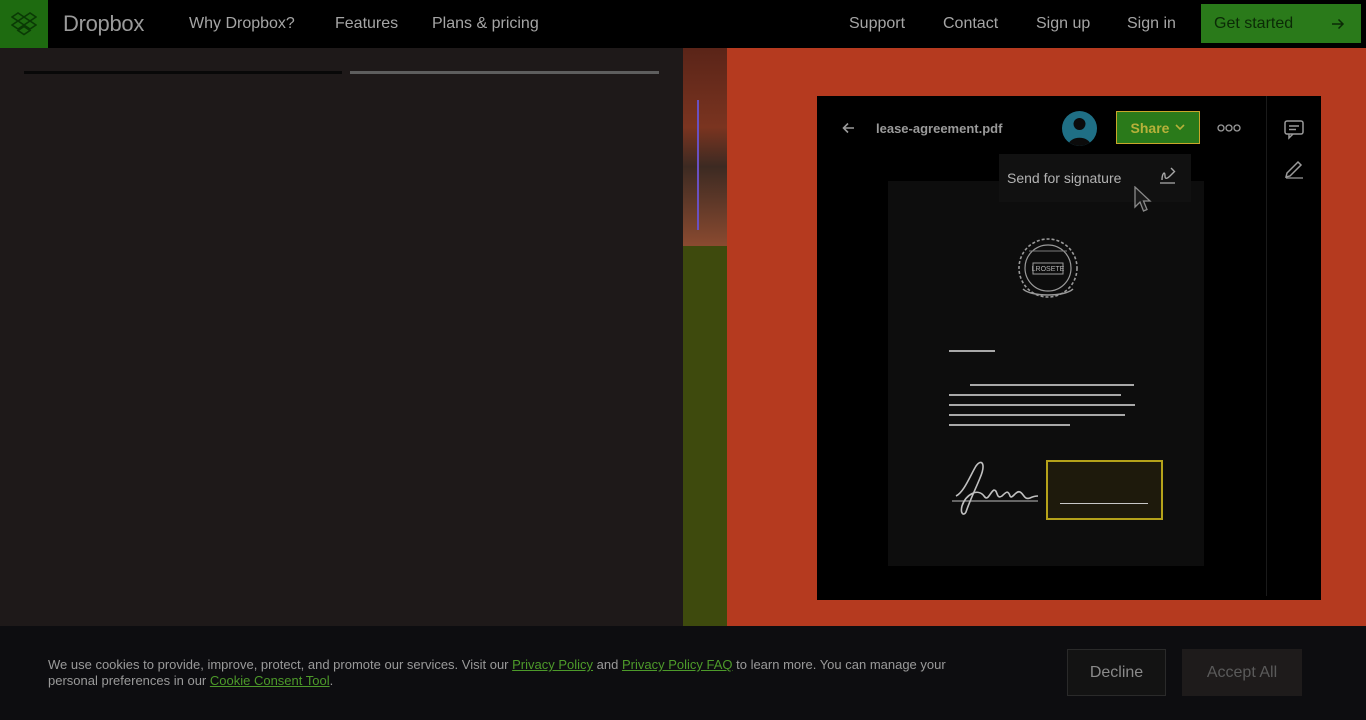 This screenshot has width=1366, height=720. I want to click on strip-photo, so click(705, 147).